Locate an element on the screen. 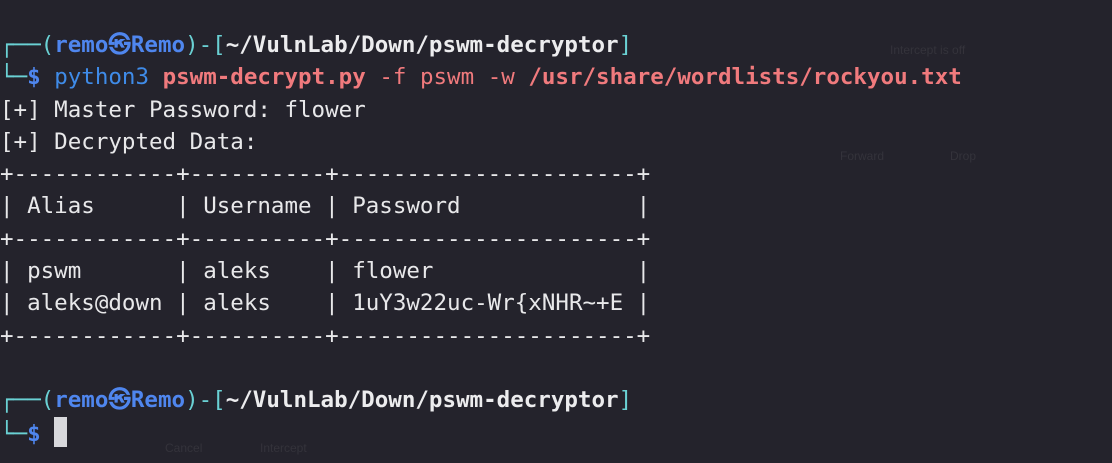 This screenshot has height=463, width=1112. ghost-text-drop: Drop is located at coordinates (963, 156).